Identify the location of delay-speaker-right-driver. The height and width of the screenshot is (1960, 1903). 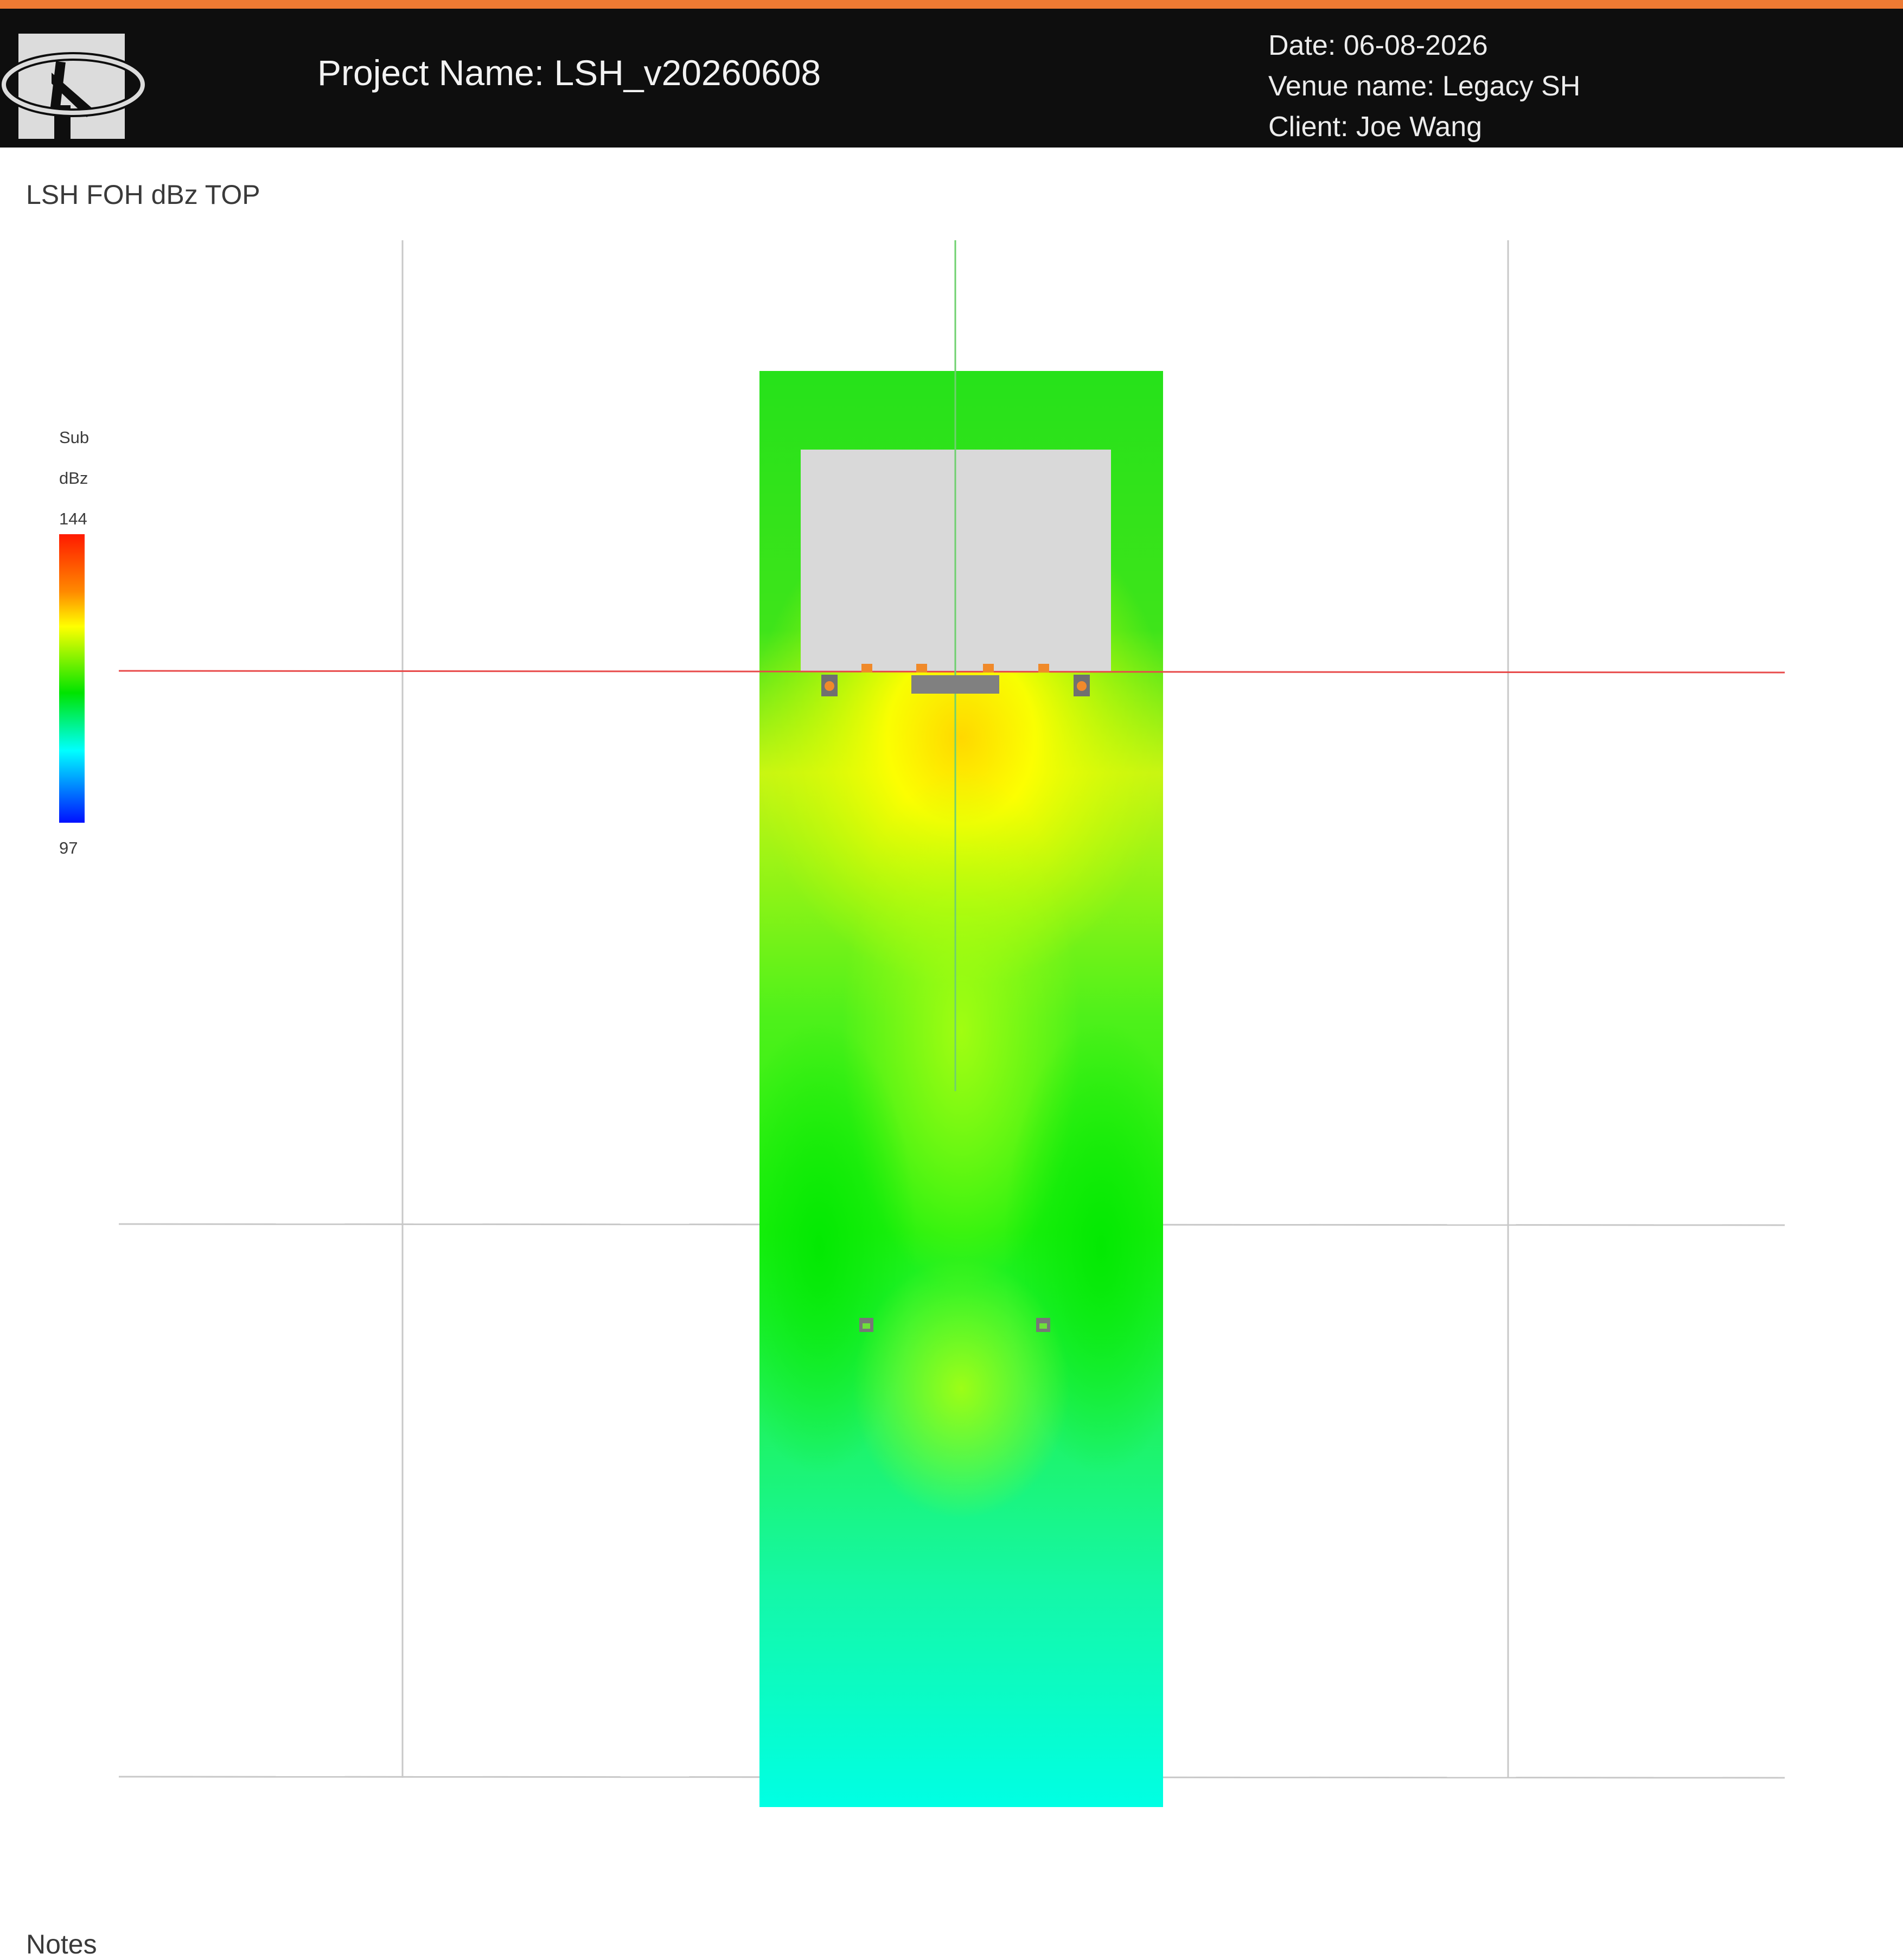
(1043, 1326).